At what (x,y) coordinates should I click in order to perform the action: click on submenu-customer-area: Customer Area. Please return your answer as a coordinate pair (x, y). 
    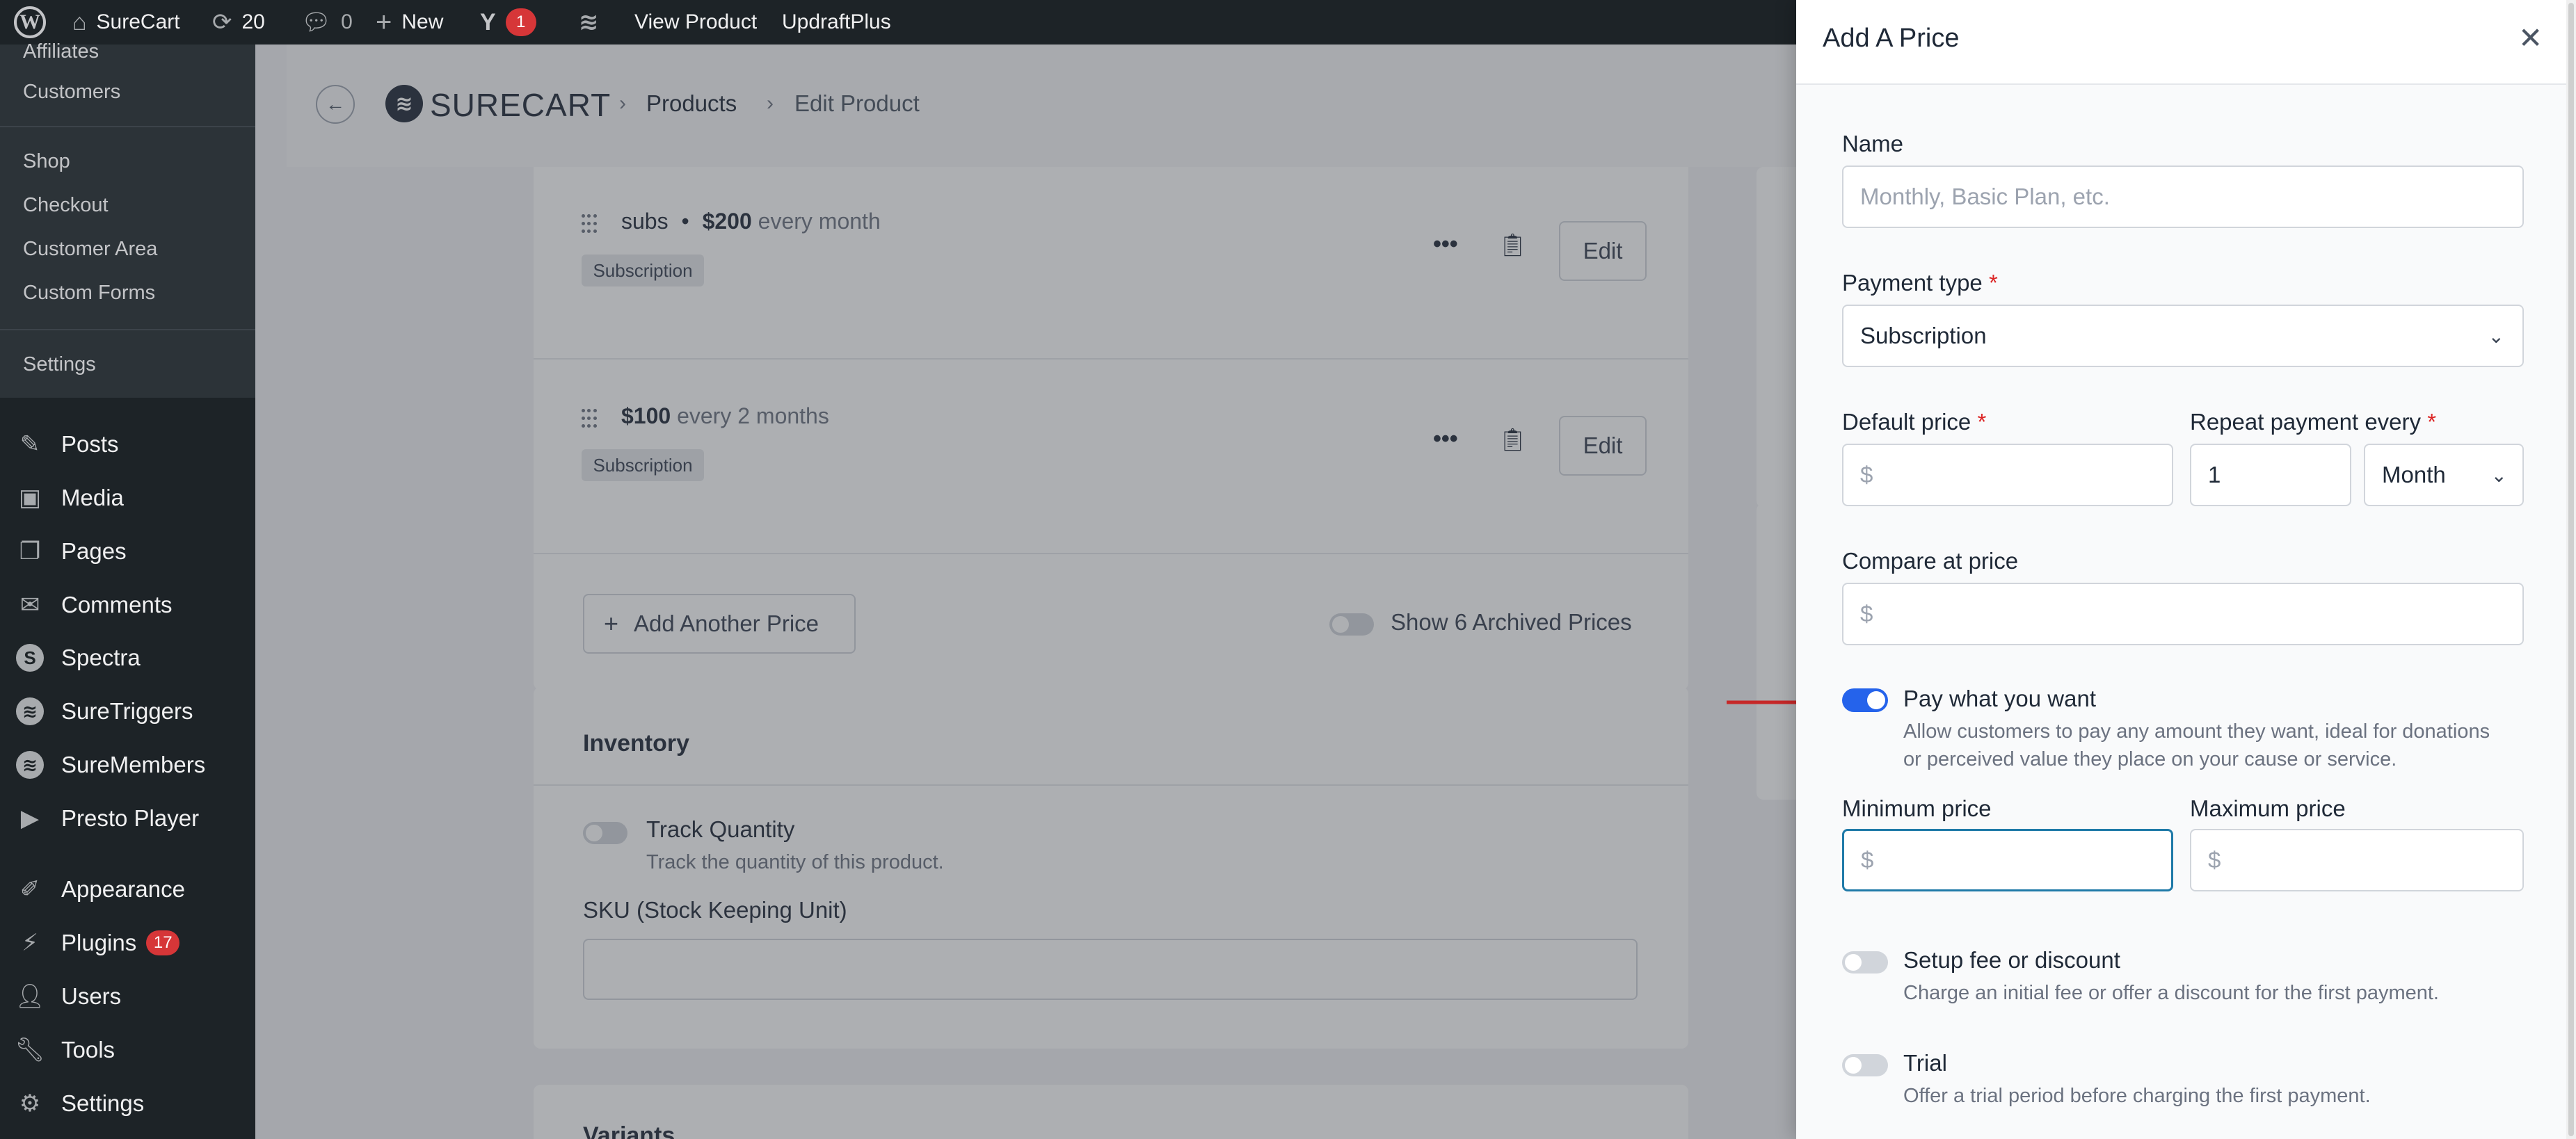
    Looking at the image, I should click on (90, 249).